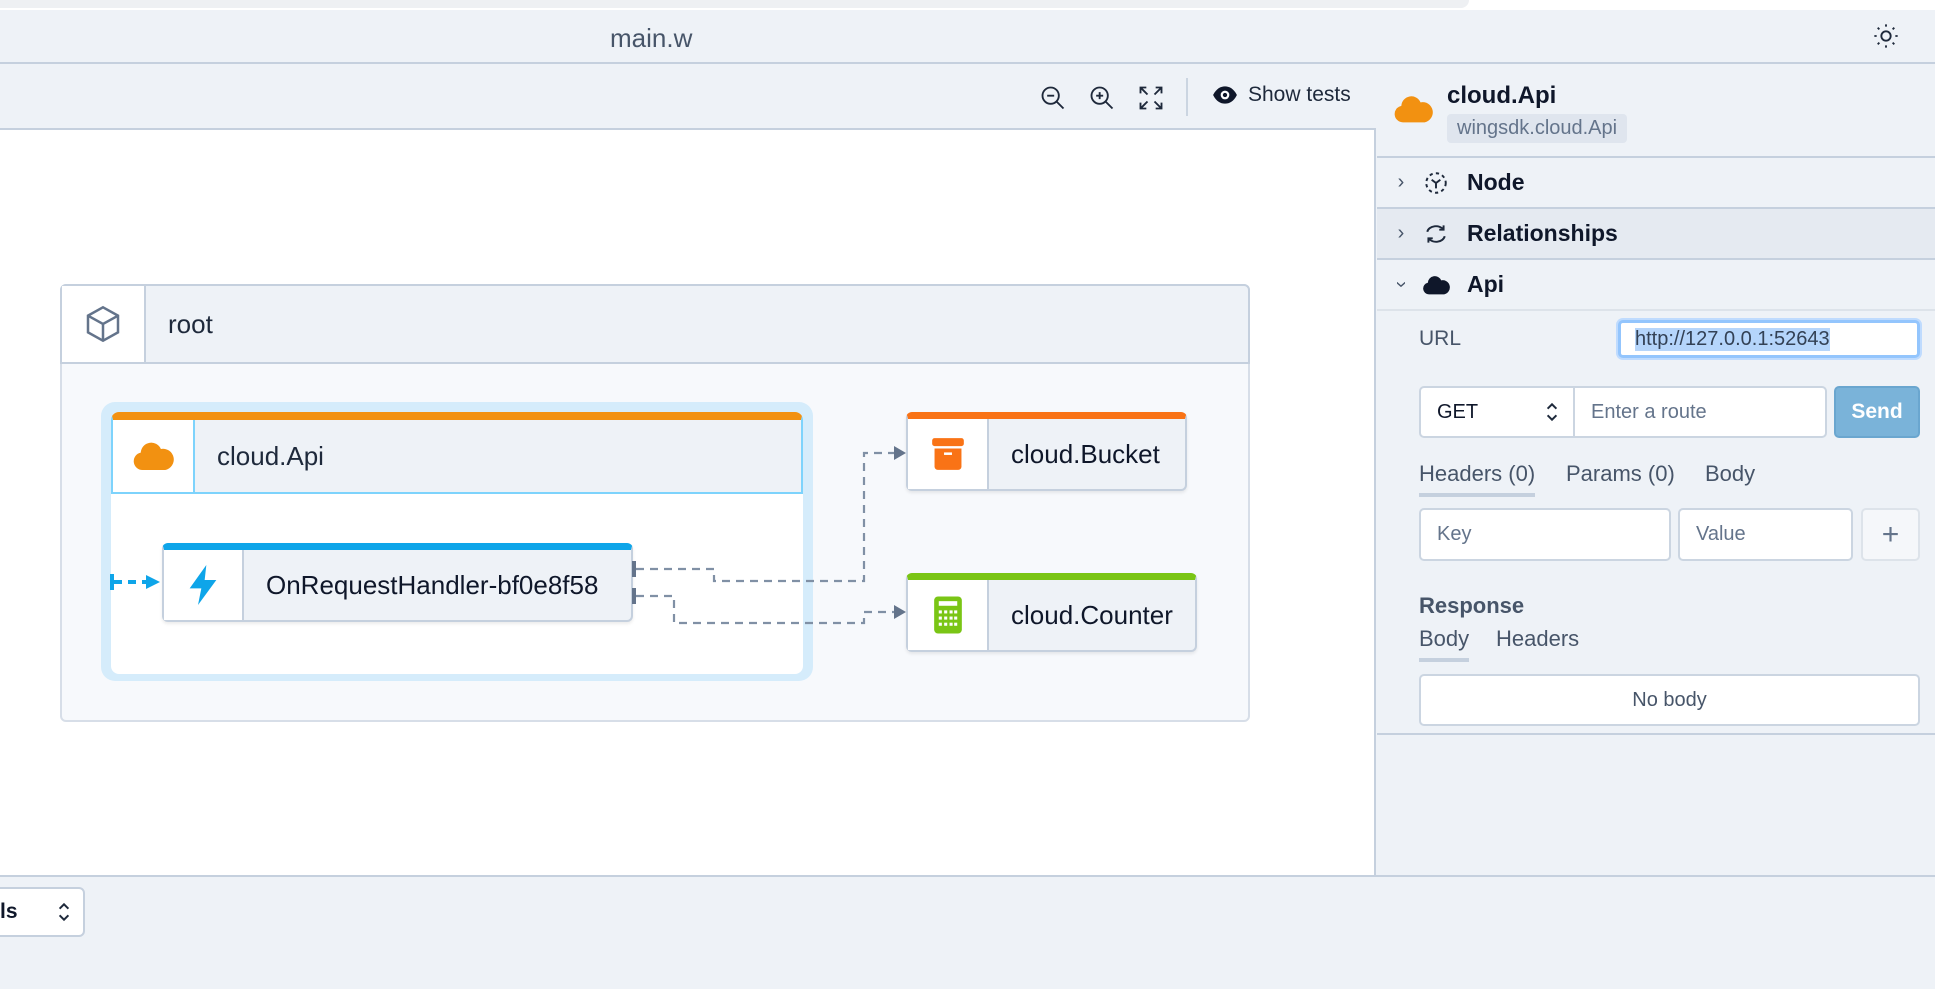  Describe the element at coordinates (9, 911) in the screenshot. I see `bottom-select-value: ls` at that location.